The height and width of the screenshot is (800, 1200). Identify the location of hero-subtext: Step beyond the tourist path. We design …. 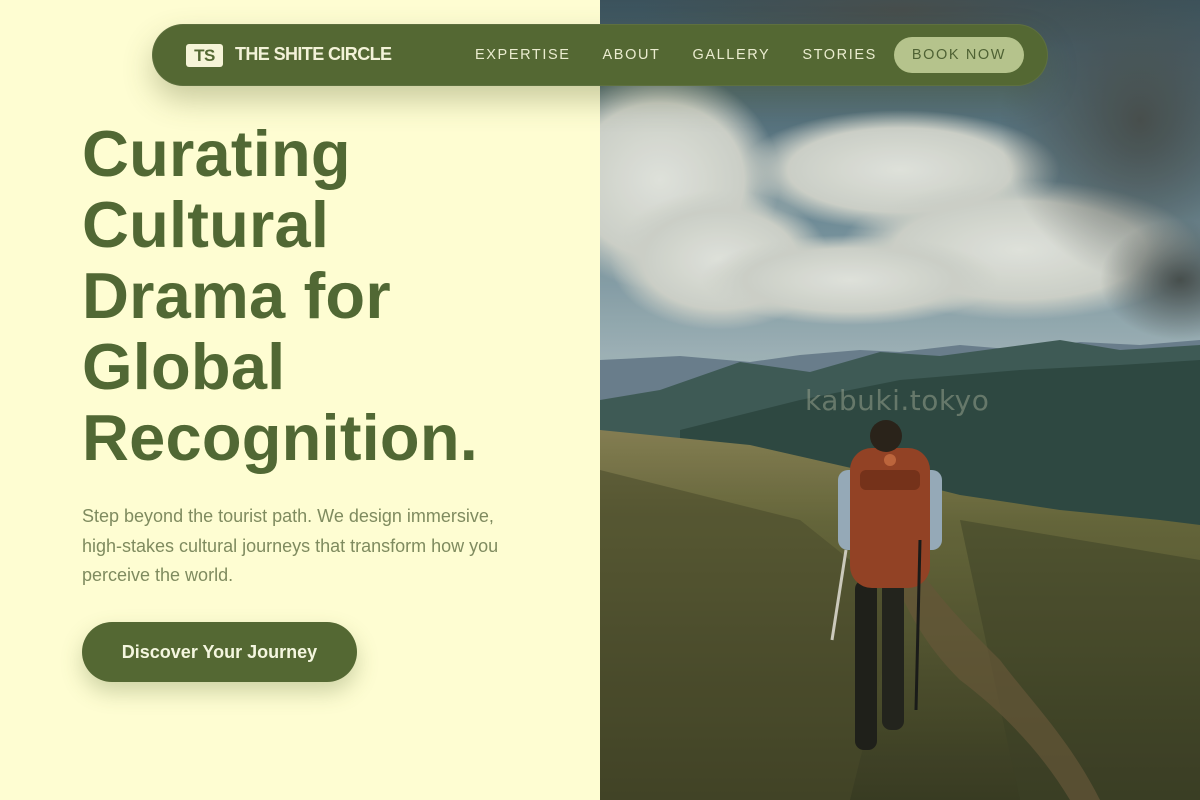
(290, 545).